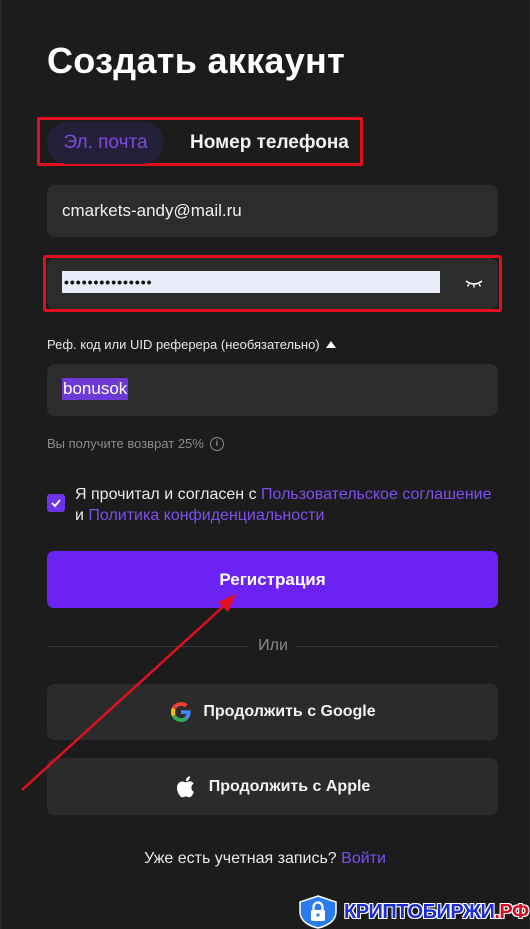 This screenshot has width=530, height=929. I want to click on watermark-main: КРИПТОБИРЖИ, so click(419, 911).